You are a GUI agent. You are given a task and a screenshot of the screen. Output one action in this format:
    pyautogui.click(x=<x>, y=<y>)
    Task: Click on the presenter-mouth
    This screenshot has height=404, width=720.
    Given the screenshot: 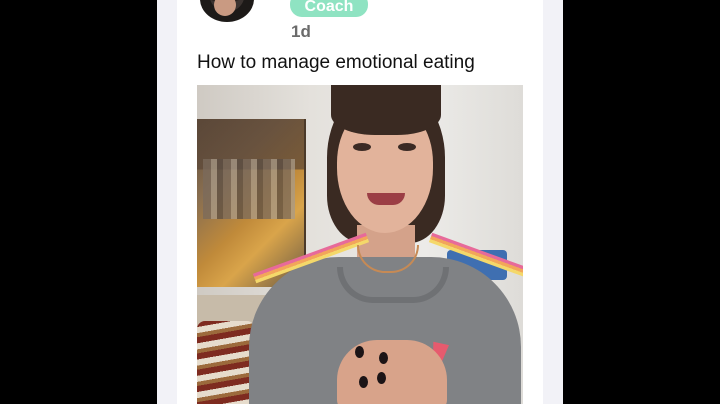 What is the action you would take?
    pyautogui.click(x=386, y=199)
    